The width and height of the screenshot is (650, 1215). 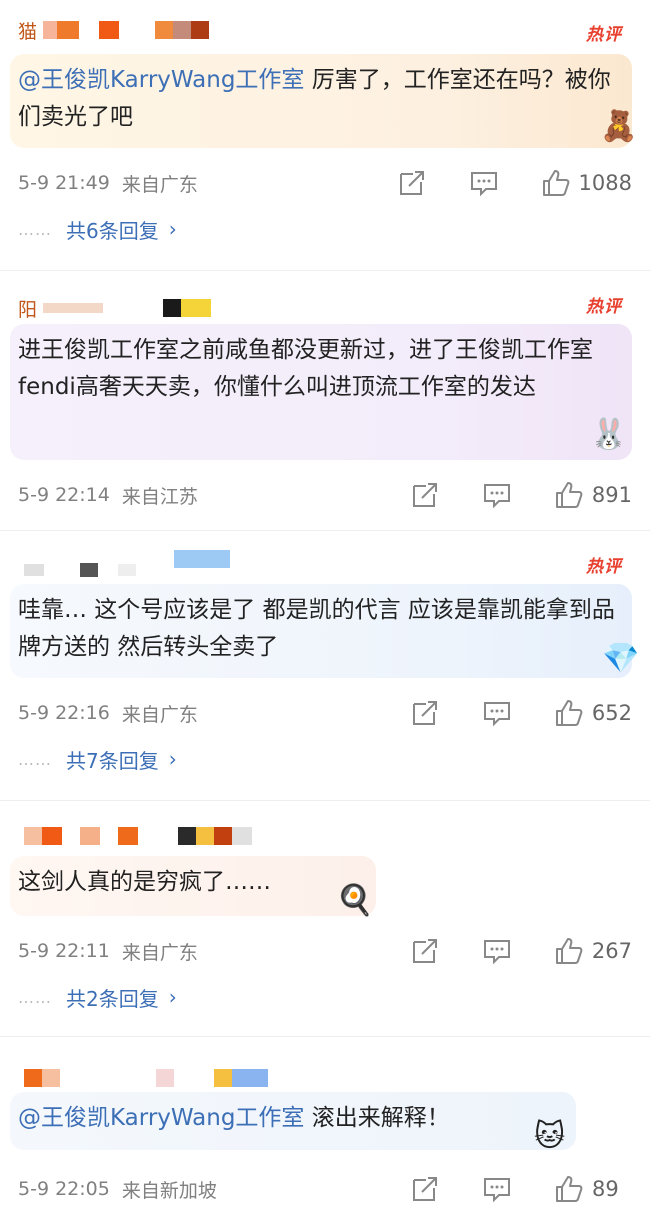 What do you see at coordinates (355, 900) in the screenshot?
I see `sticker-icon: 🍳` at bounding box center [355, 900].